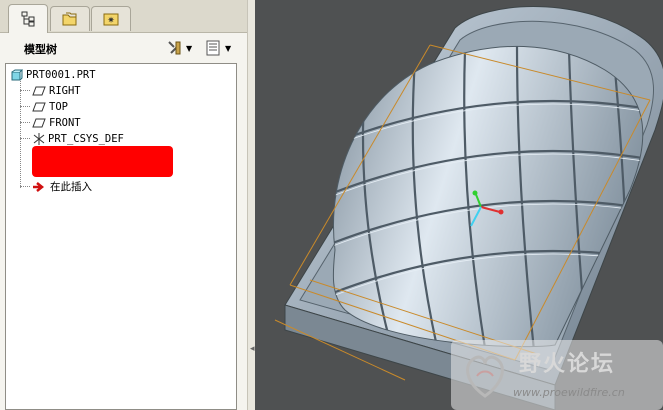 Image resolution: width=663 pixels, height=410 pixels. What do you see at coordinates (569, 392) in the screenshot?
I see `watermark-url: www.proewildfire.cn` at bounding box center [569, 392].